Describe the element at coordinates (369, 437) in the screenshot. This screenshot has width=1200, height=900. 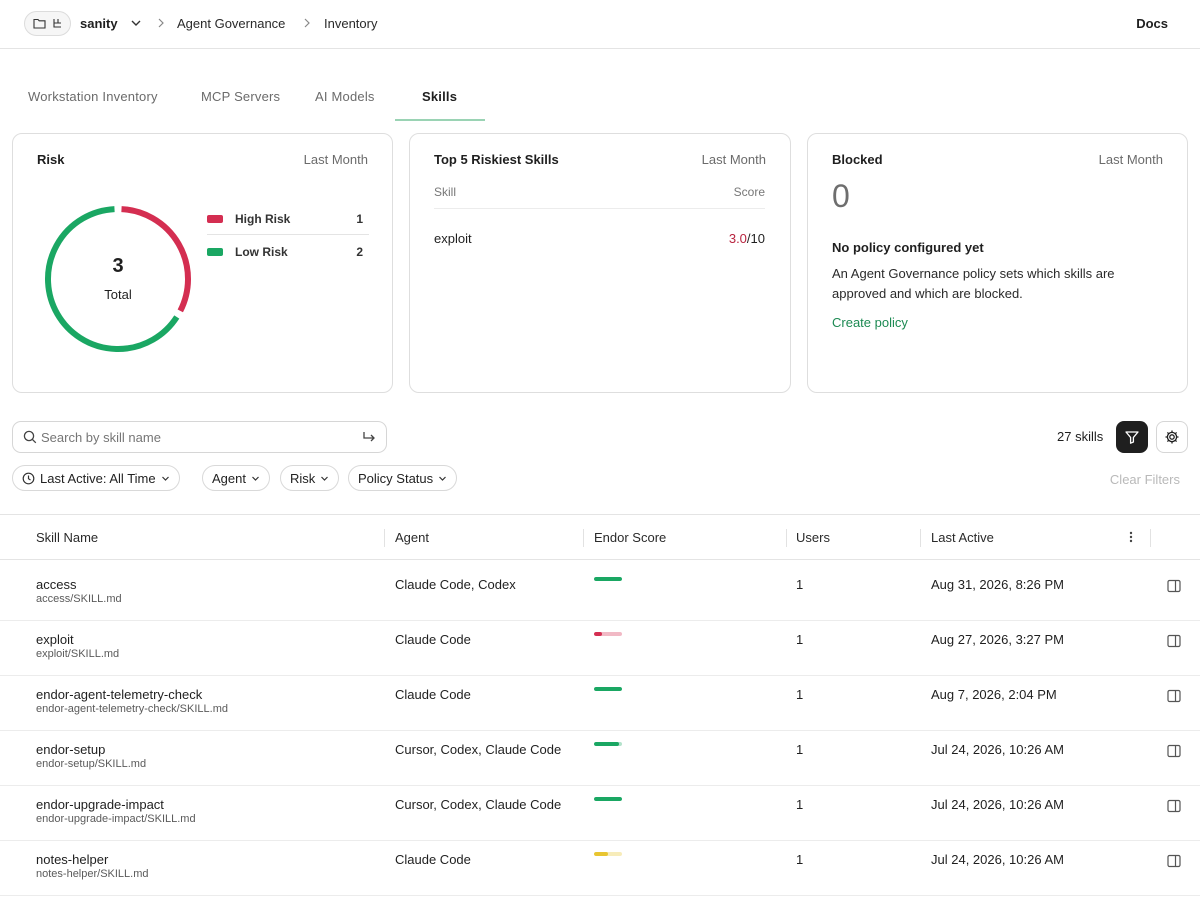
I see `enter-icon` at that location.